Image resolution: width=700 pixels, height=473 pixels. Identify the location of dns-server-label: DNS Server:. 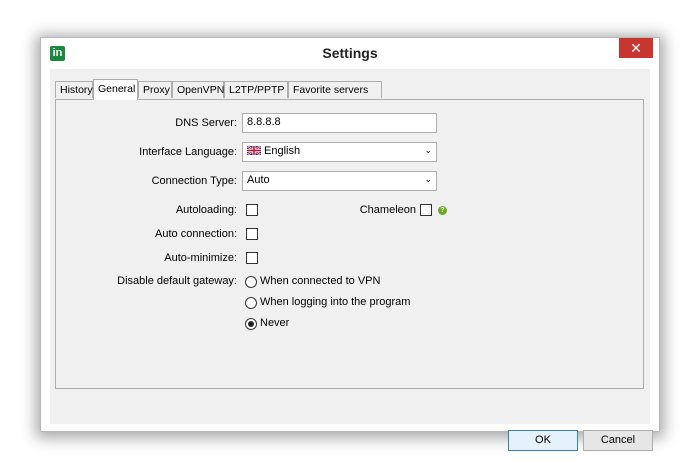
(206, 123).